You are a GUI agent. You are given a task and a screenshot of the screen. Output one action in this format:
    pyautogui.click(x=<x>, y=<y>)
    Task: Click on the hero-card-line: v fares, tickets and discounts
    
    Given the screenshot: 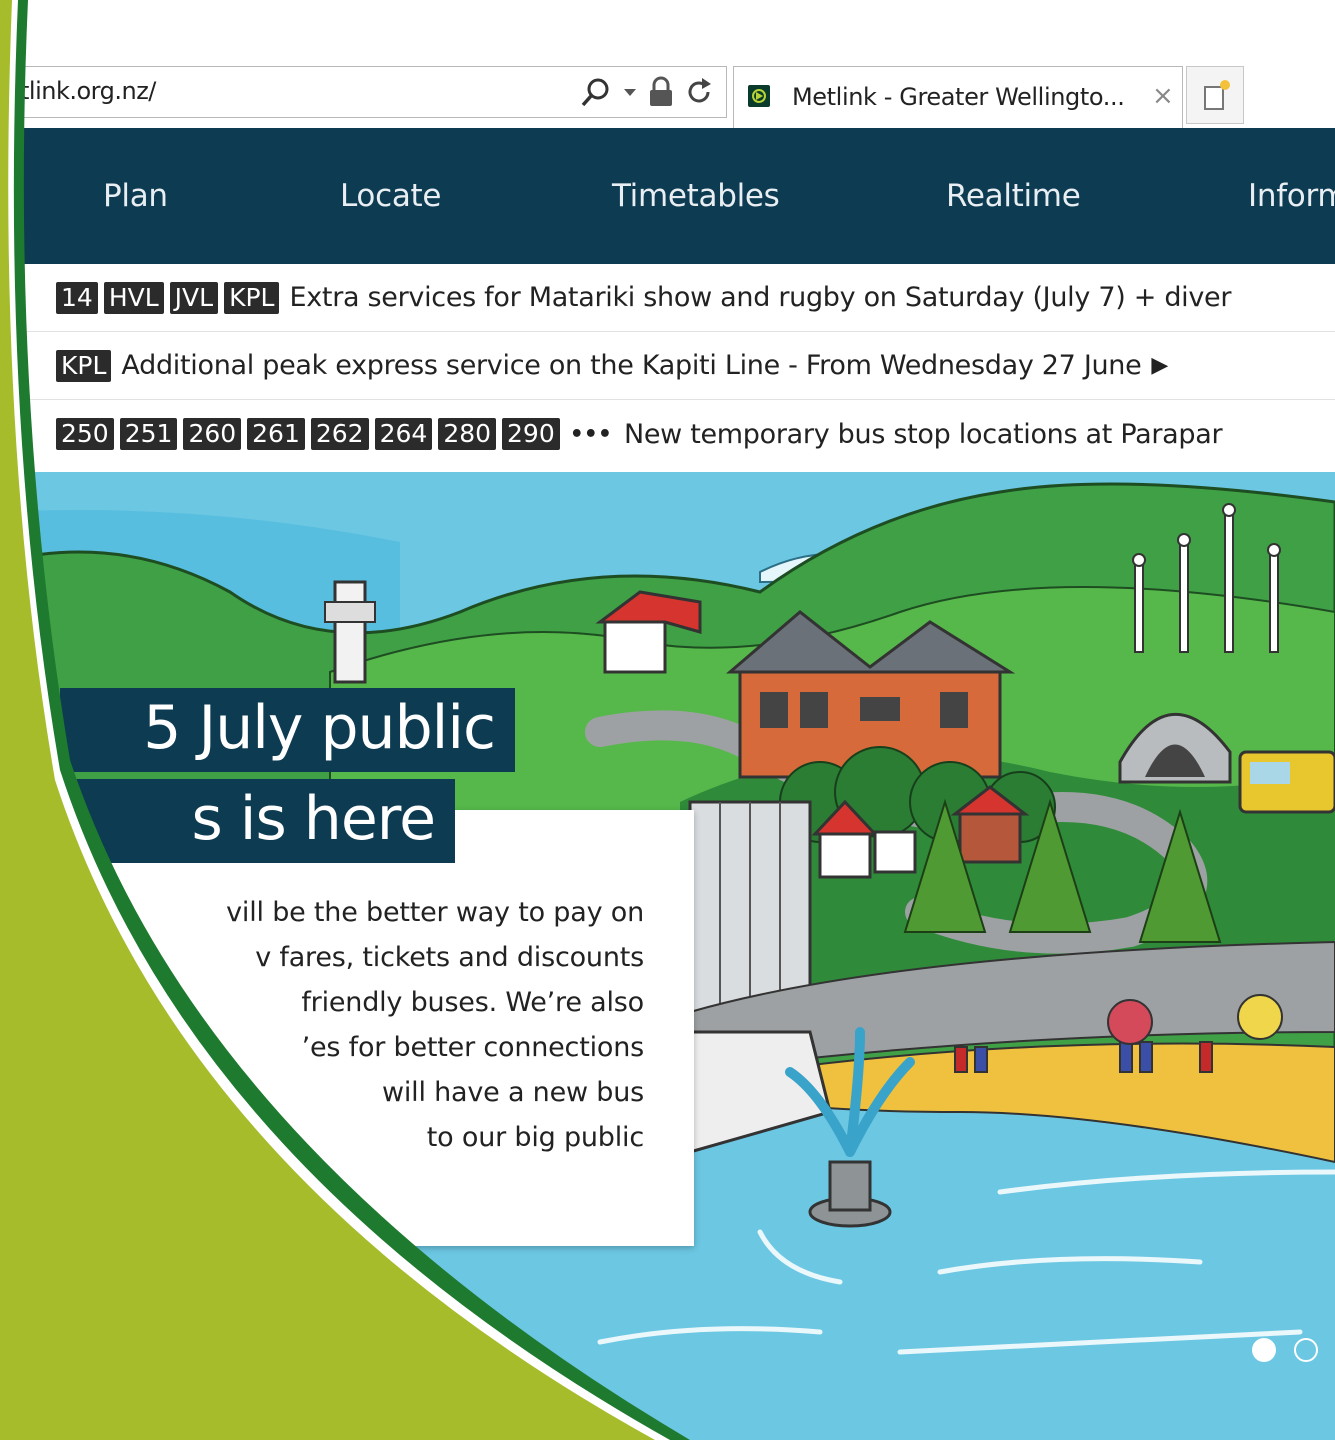 What is the action you would take?
    pyautogui.click(x=449, y=957)
    